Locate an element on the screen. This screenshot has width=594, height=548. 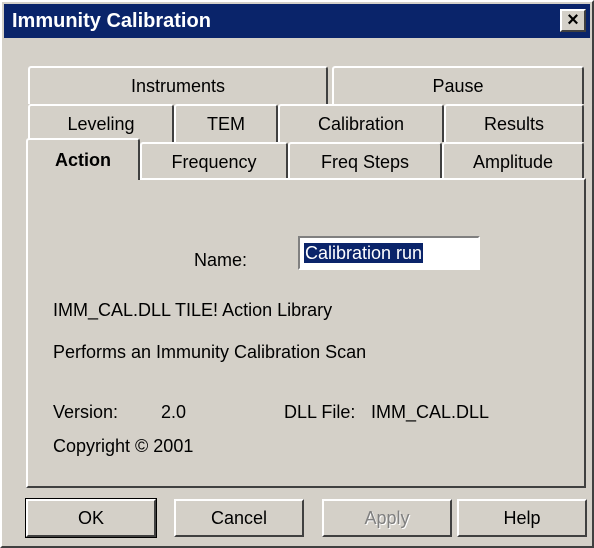
description: Performs an Immunity Calibration Scan is located at coordinates (210, 352).